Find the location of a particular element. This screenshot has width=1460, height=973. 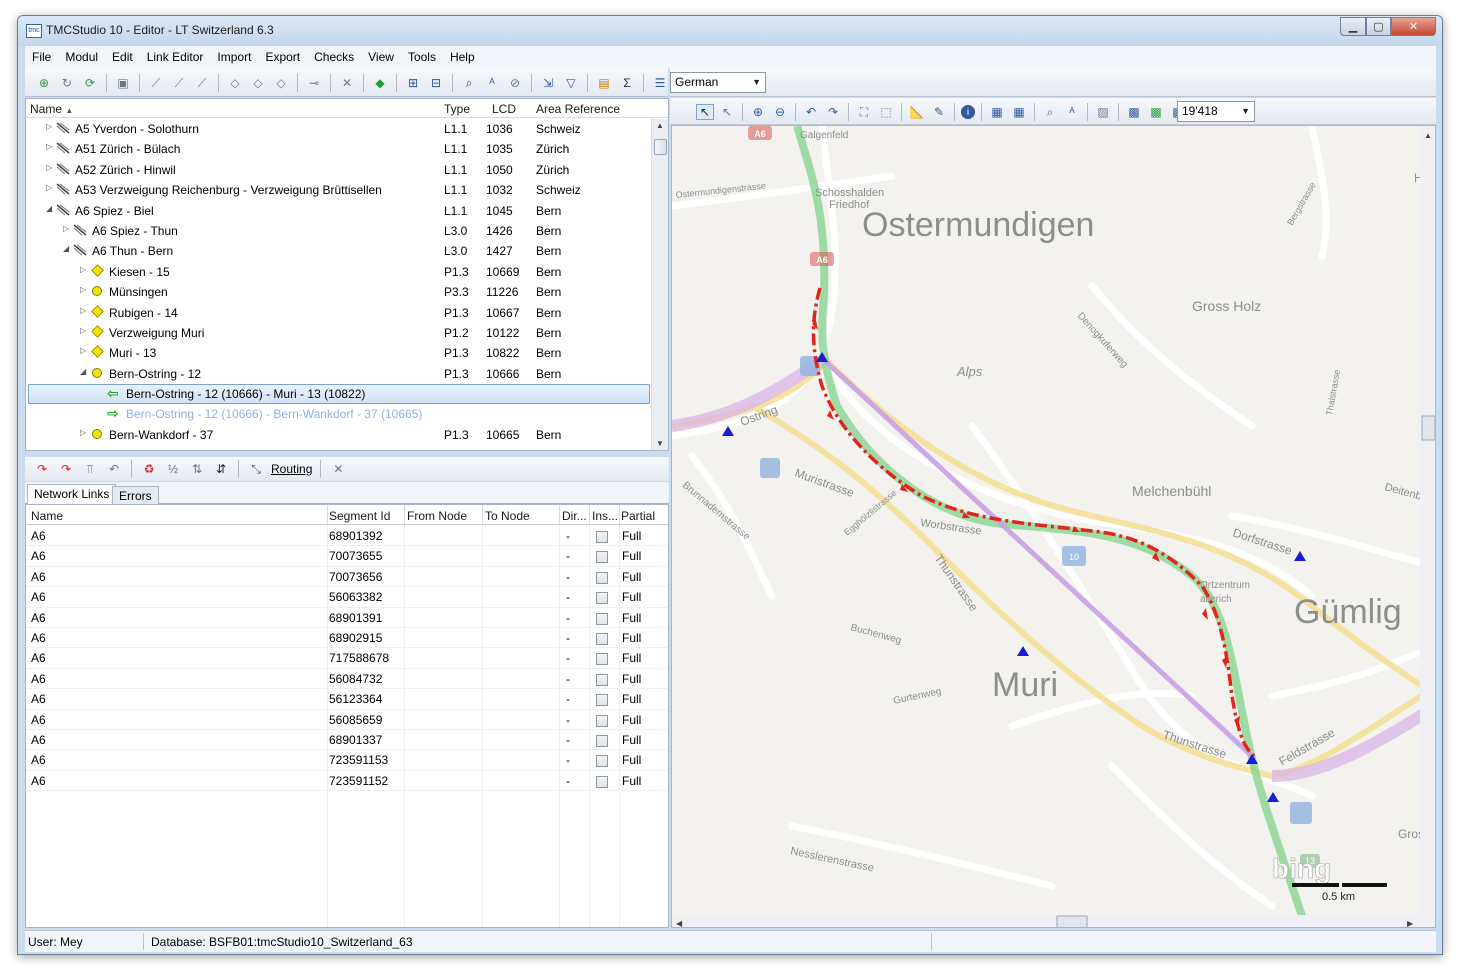

table-row: A6 68901391 - Full is located at coordinates (347, 618).